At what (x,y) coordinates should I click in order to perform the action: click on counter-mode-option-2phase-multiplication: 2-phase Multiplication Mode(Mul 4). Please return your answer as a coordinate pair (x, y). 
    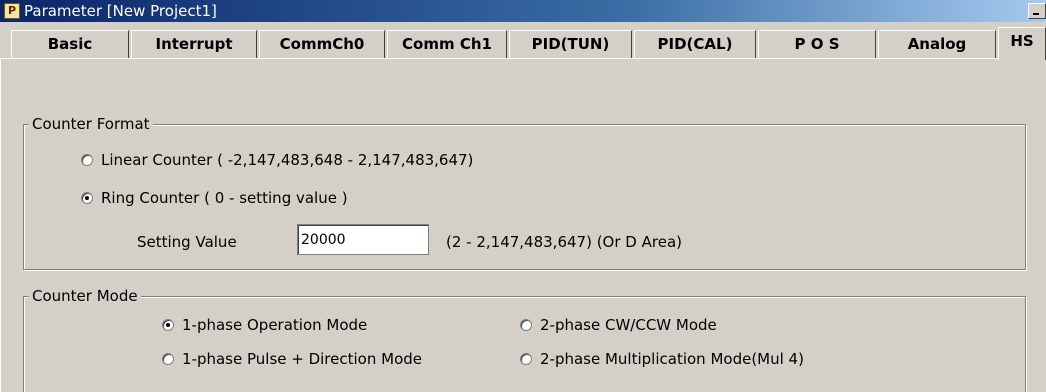
    Looking at the image, I should click on (662, 359).